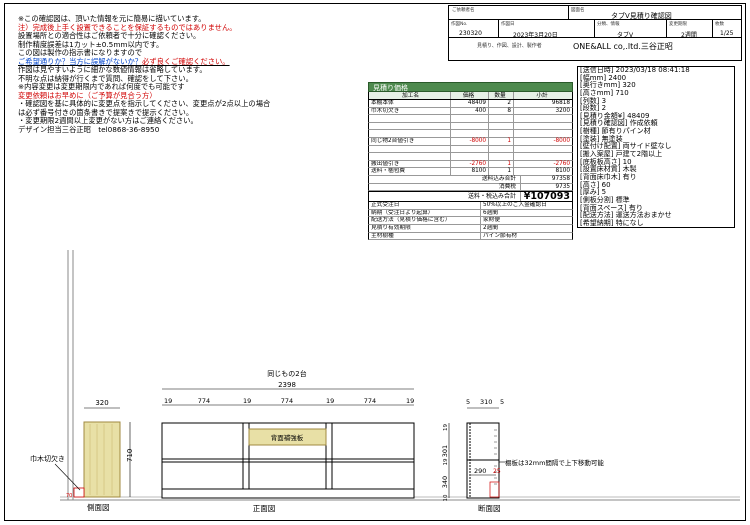  I want to click on section-dim: 301, so click(445, 451).